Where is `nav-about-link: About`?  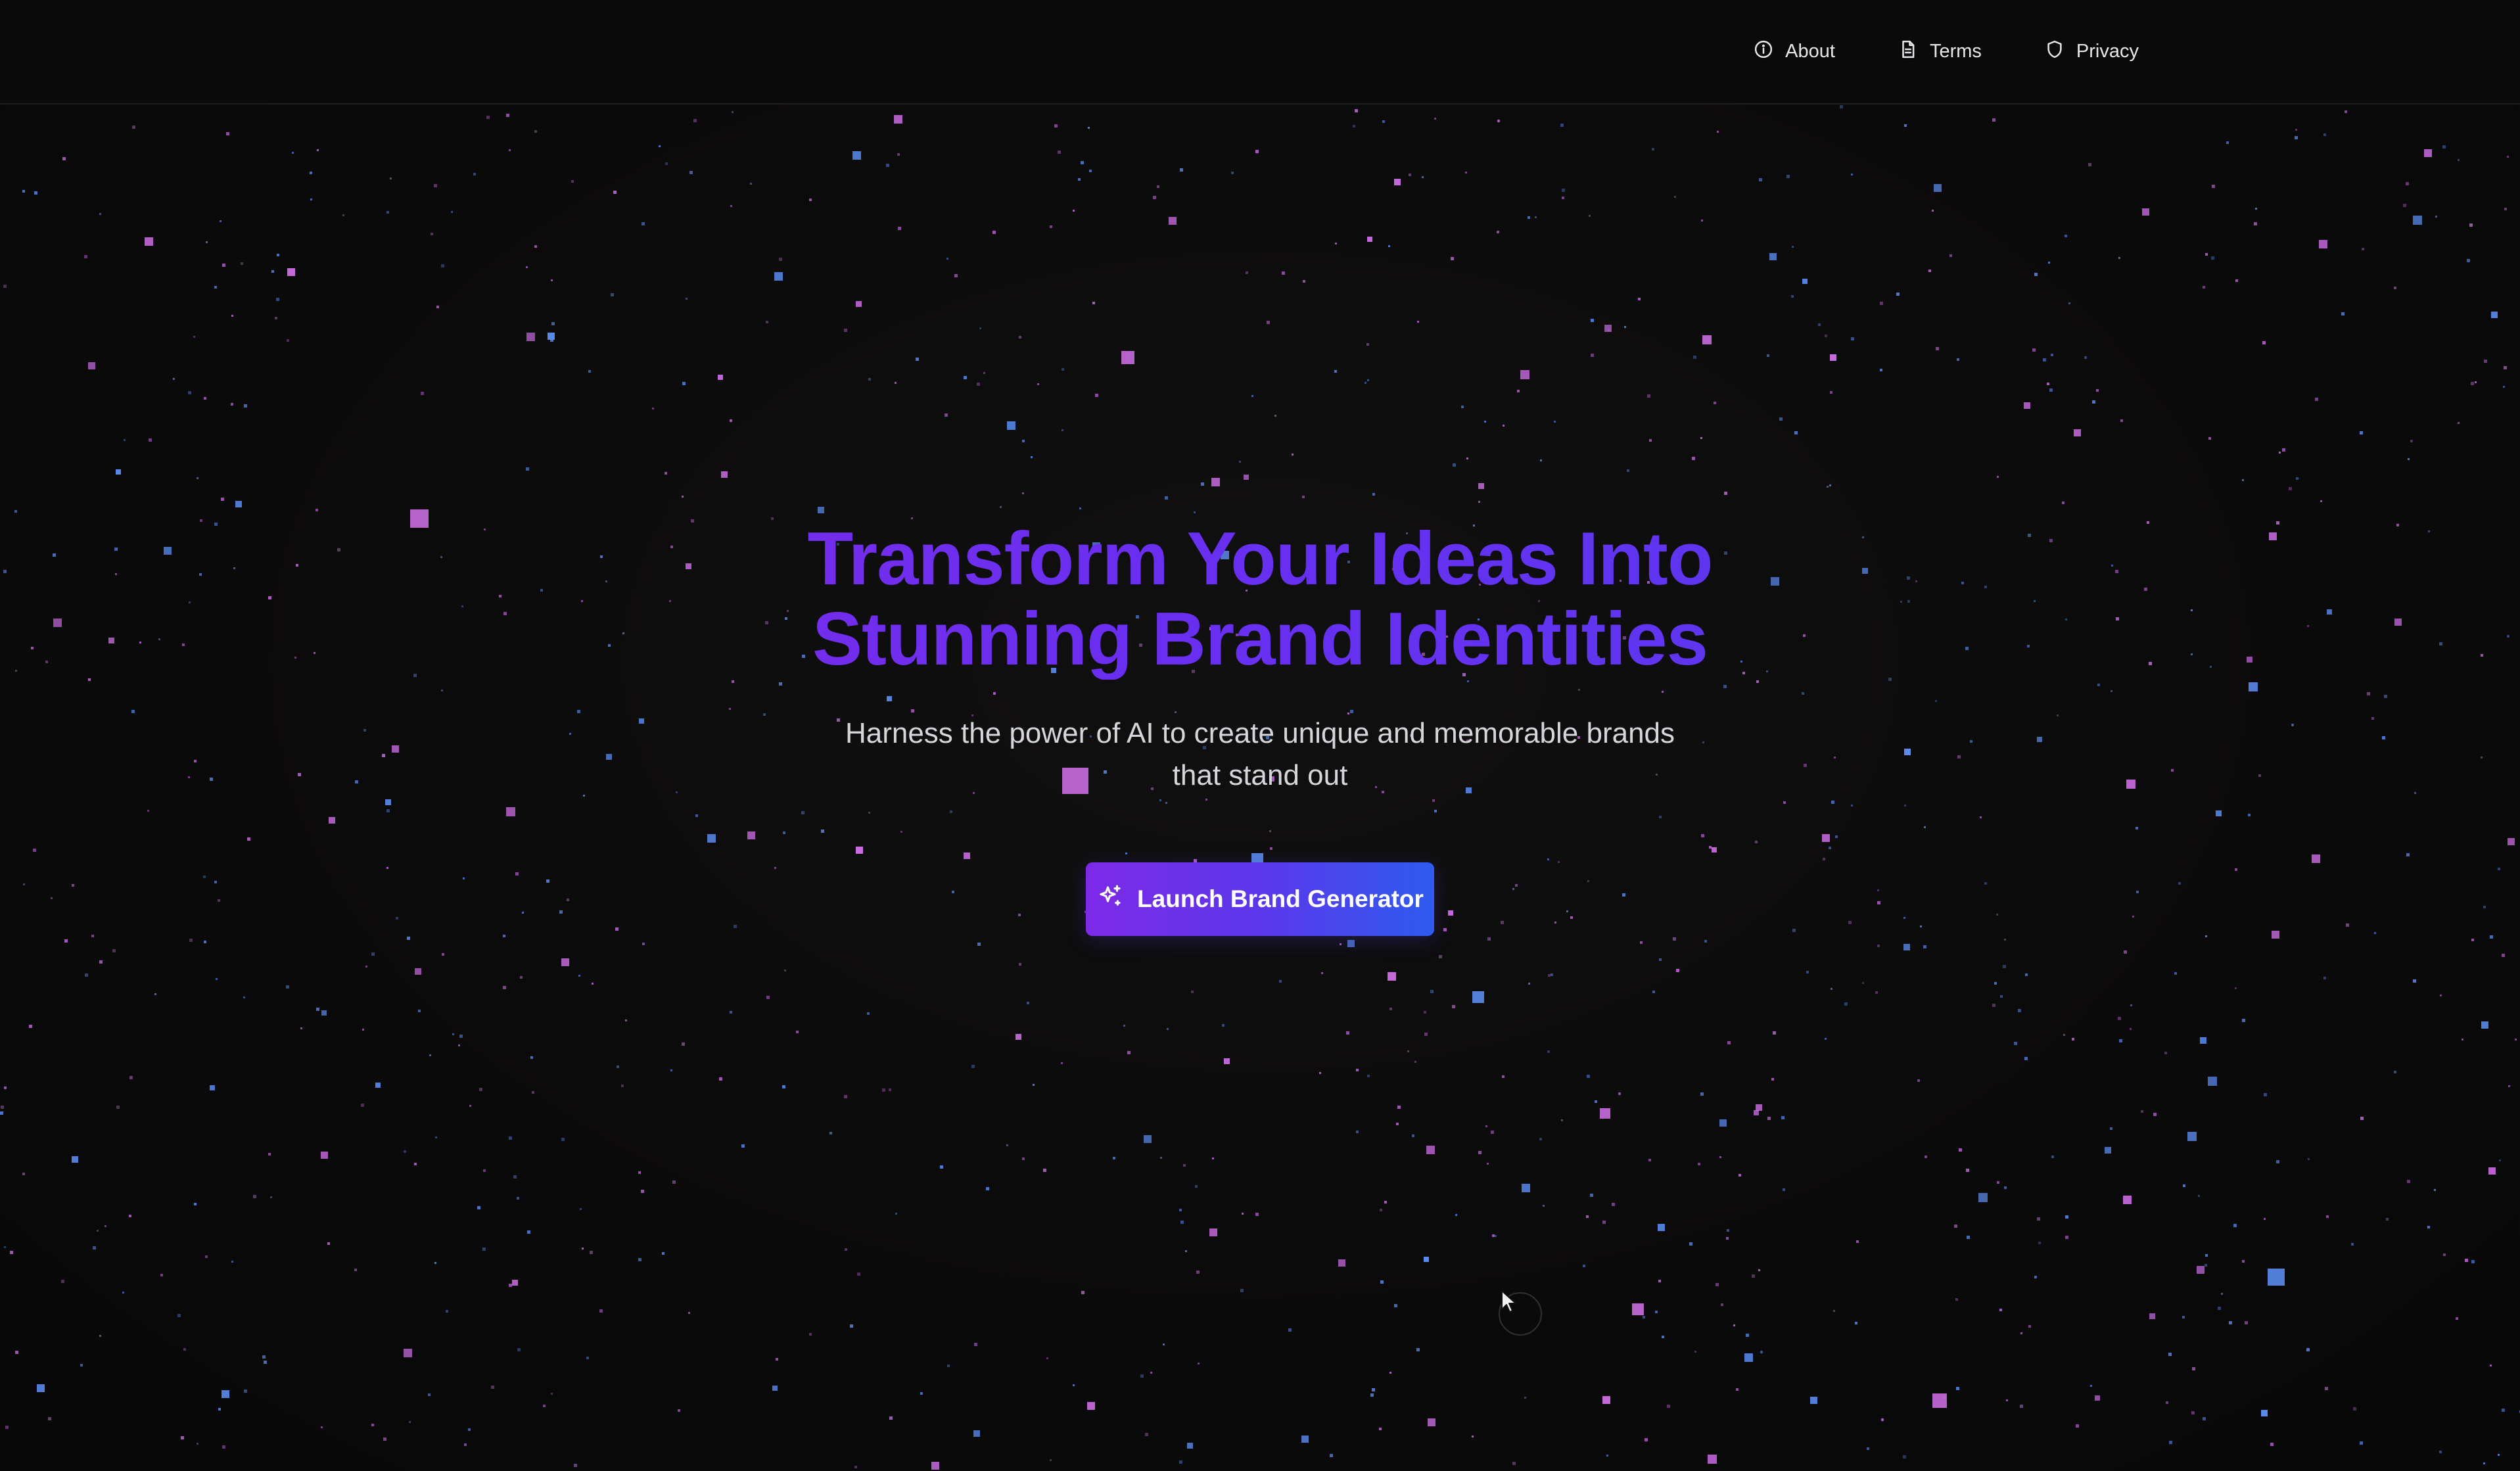 nav-about-link: About is located at coordinates (1794, 51).